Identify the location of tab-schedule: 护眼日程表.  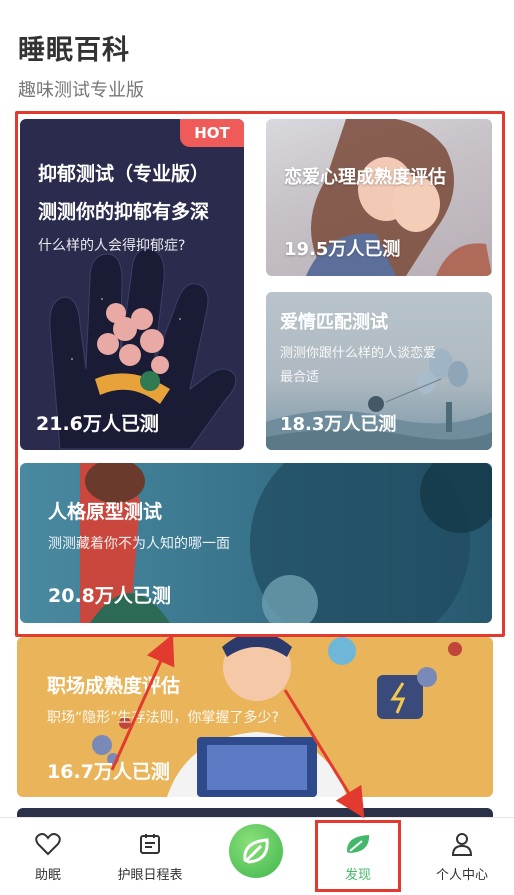
(150, 856).